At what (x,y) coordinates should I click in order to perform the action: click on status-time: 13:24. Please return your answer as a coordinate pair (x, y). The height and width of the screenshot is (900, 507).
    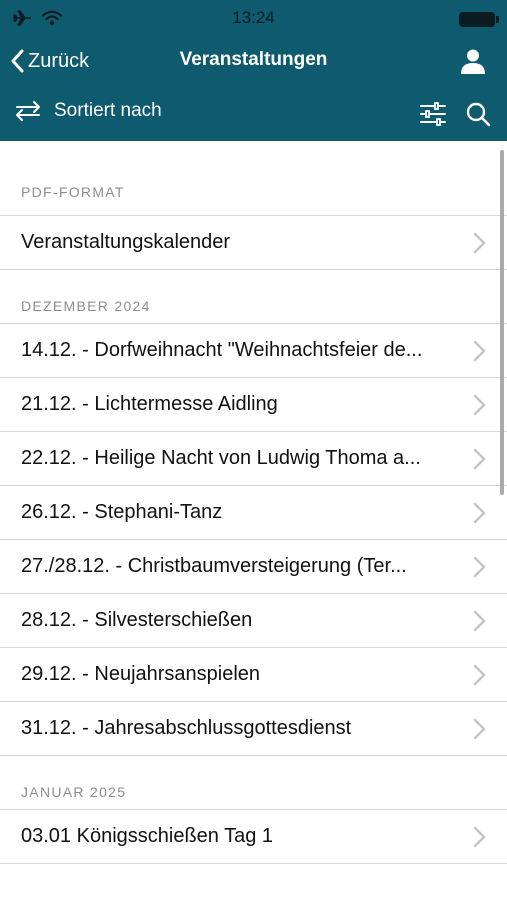
    Looking at the image, I should click on (253, 17).